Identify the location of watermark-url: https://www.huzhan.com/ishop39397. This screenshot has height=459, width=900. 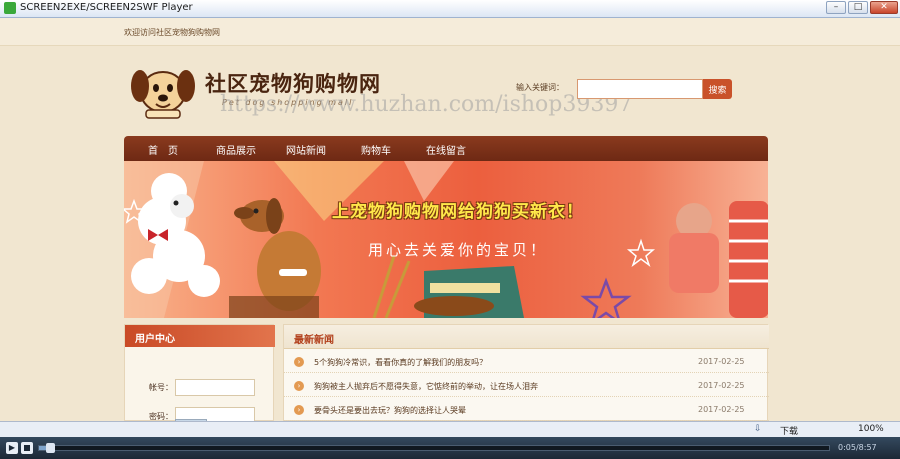
(426, 104).